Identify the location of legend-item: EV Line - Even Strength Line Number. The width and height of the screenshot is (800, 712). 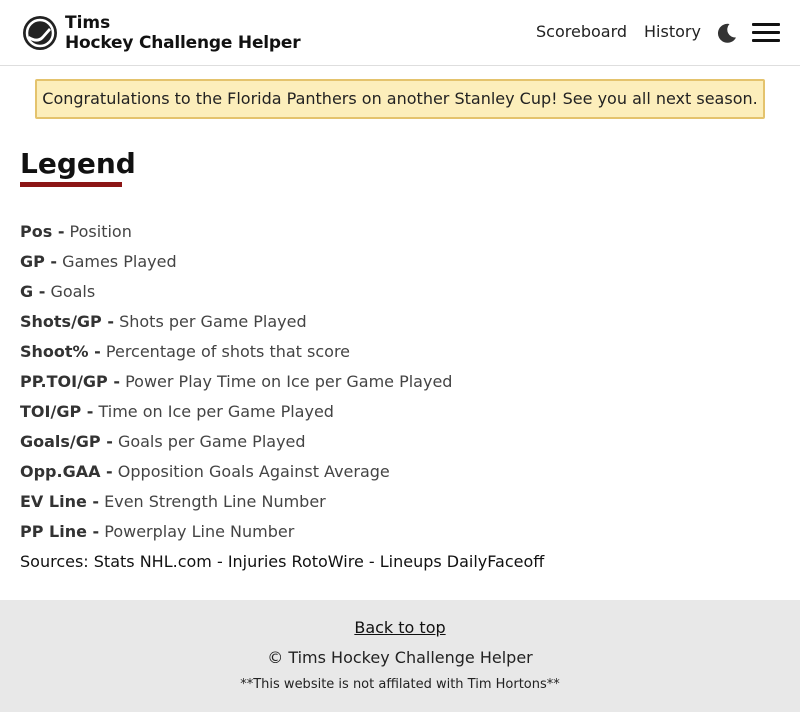
(400, 506).